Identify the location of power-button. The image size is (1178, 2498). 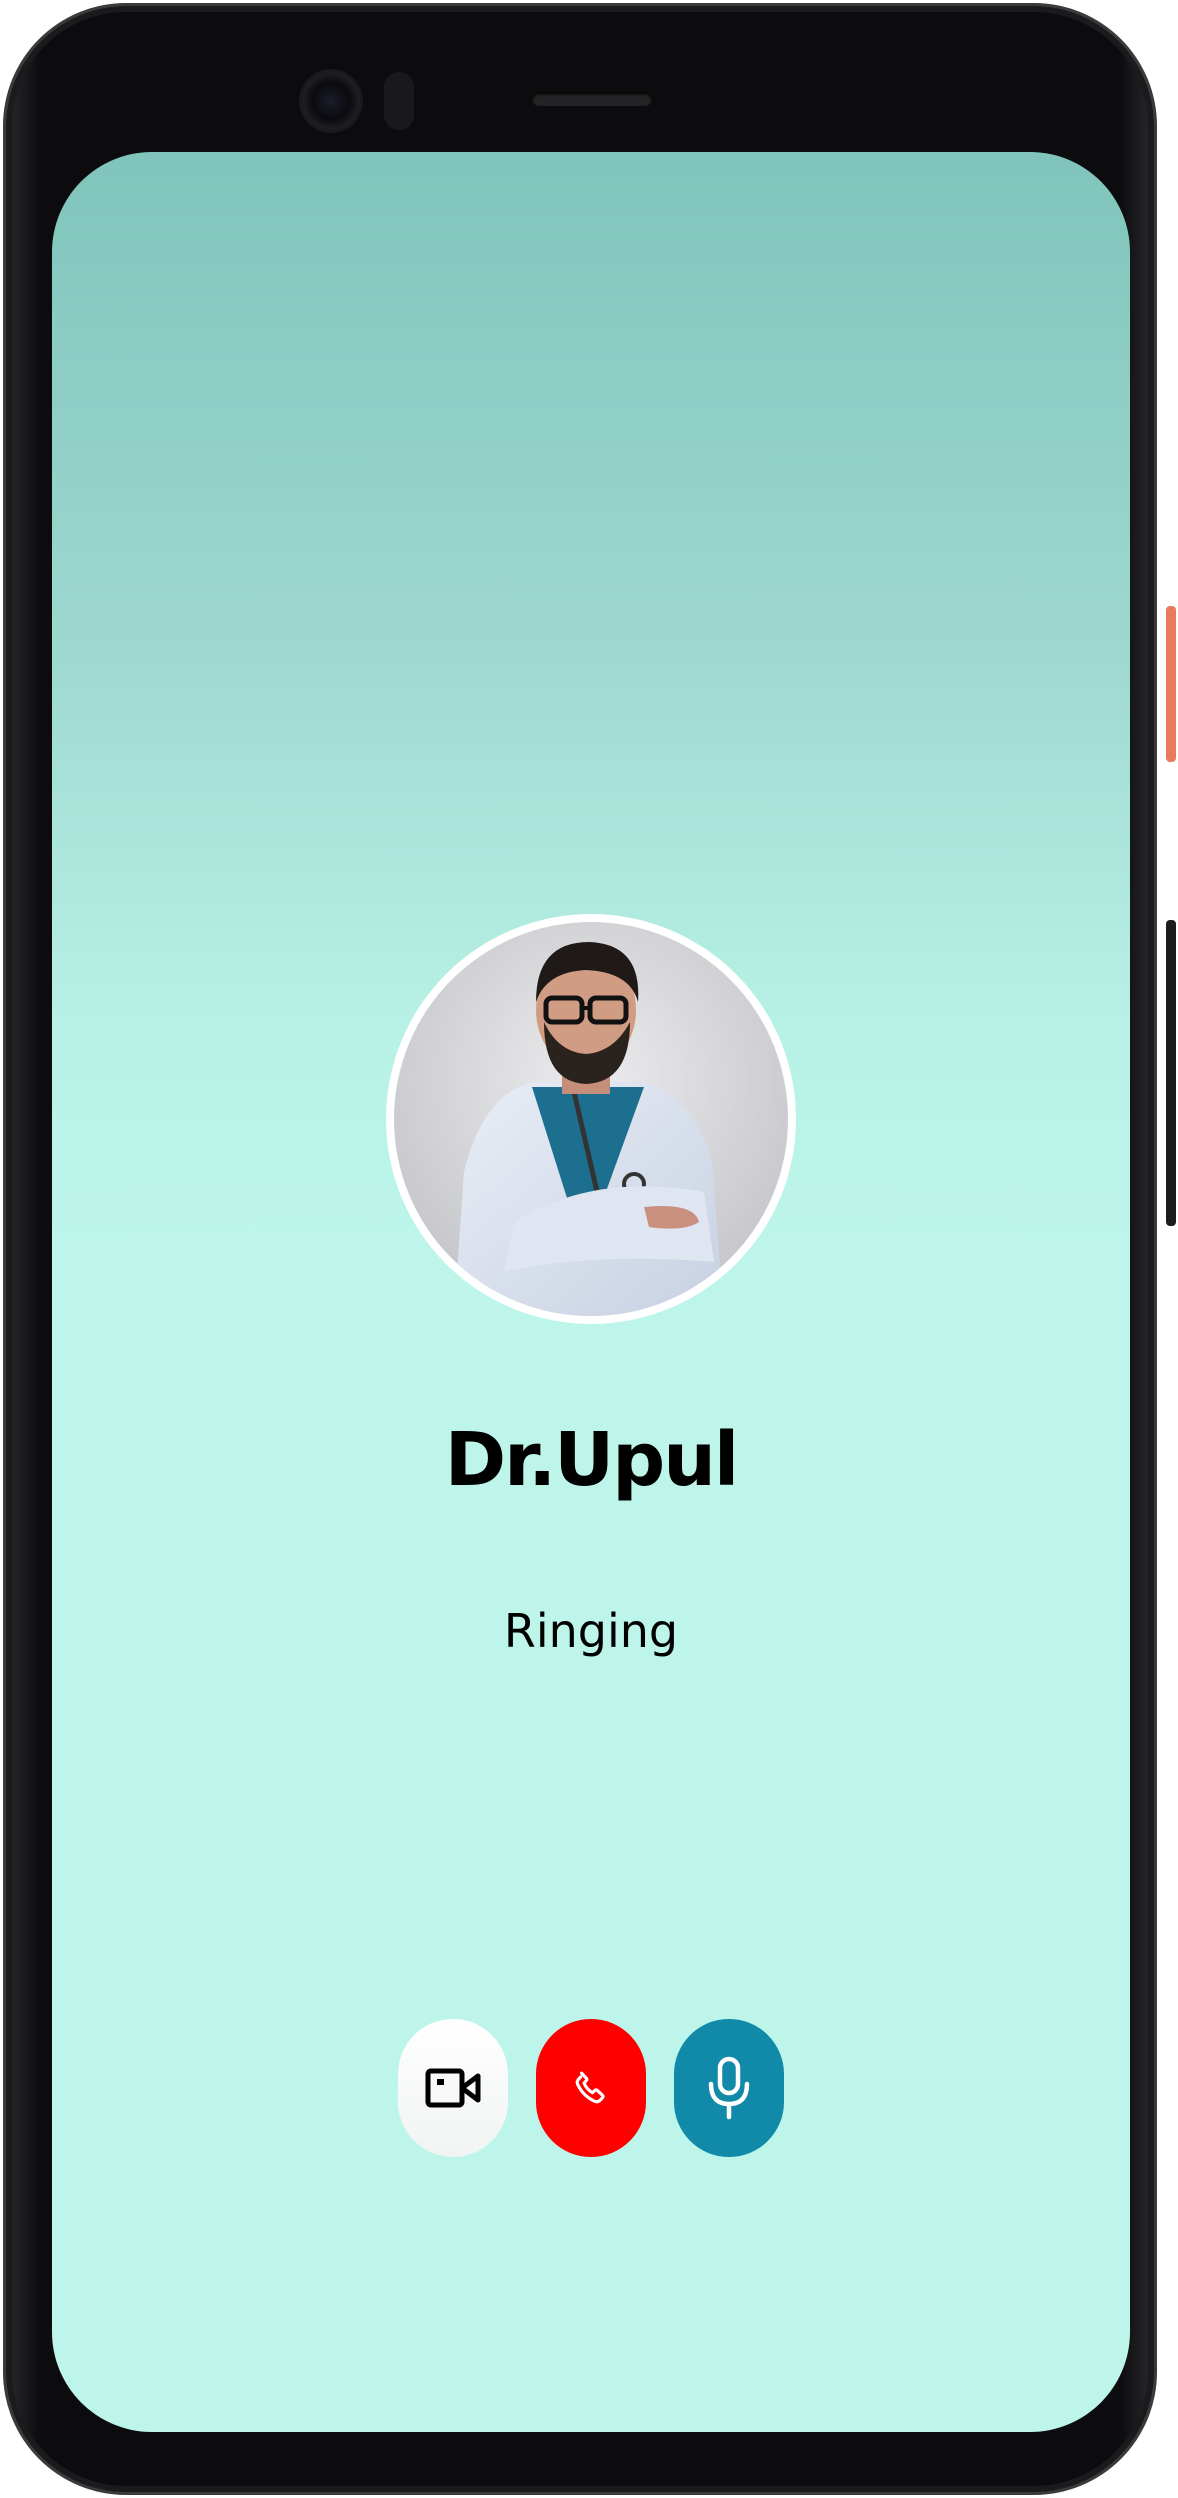
(1171, 684).